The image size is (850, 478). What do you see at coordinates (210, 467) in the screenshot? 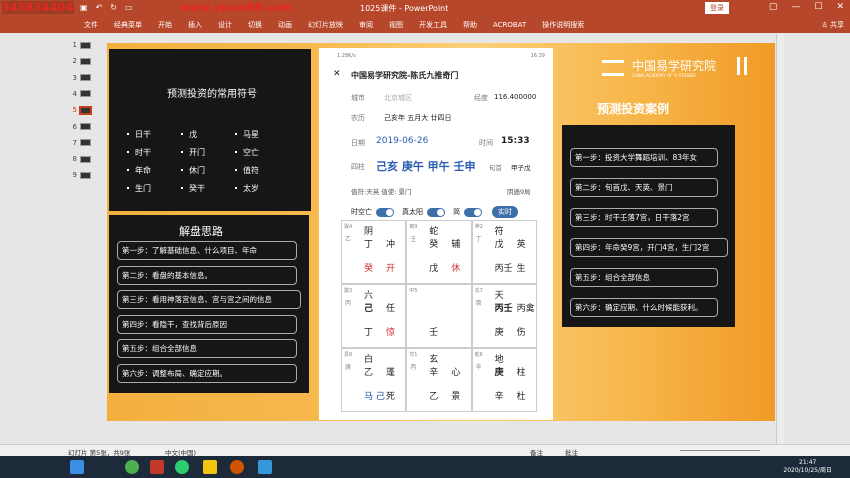
I see `folder-icon` at bounding box center [210, 467].